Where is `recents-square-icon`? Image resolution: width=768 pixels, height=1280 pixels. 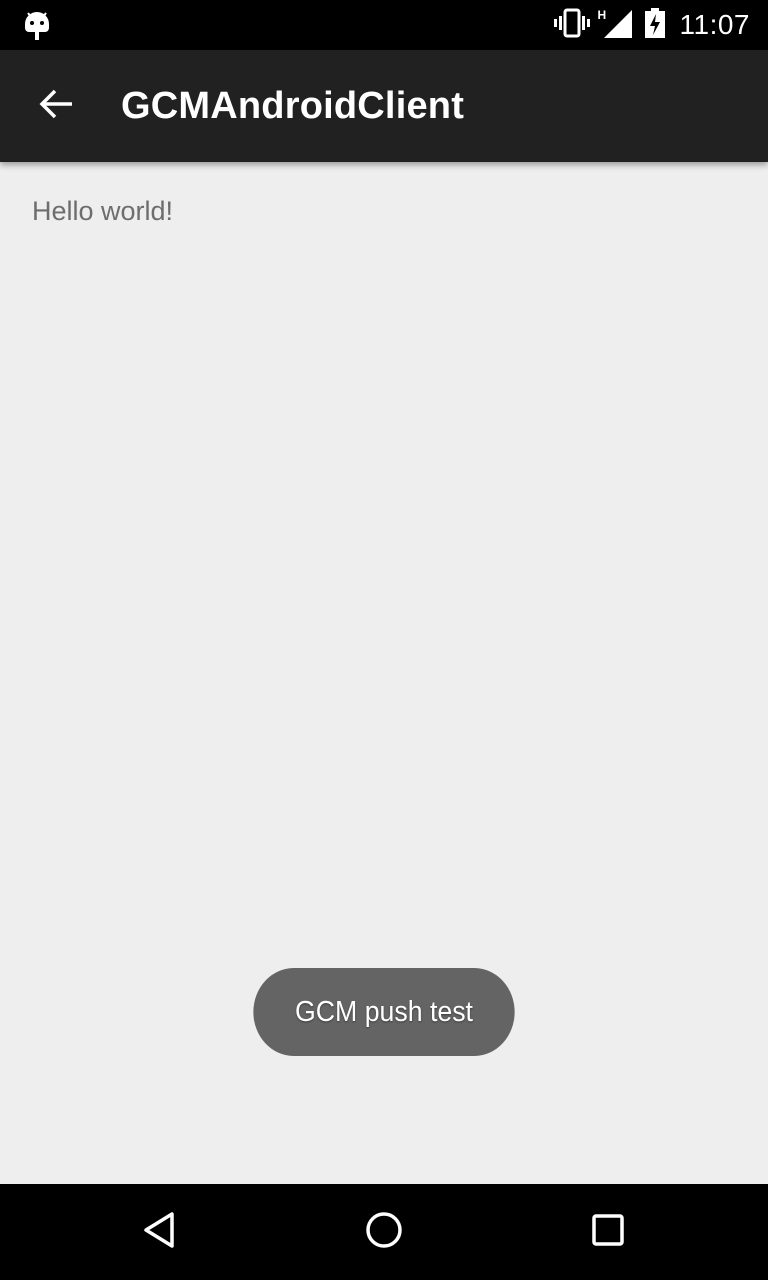 recents-square-icon is located at coordinates (608, 1232).